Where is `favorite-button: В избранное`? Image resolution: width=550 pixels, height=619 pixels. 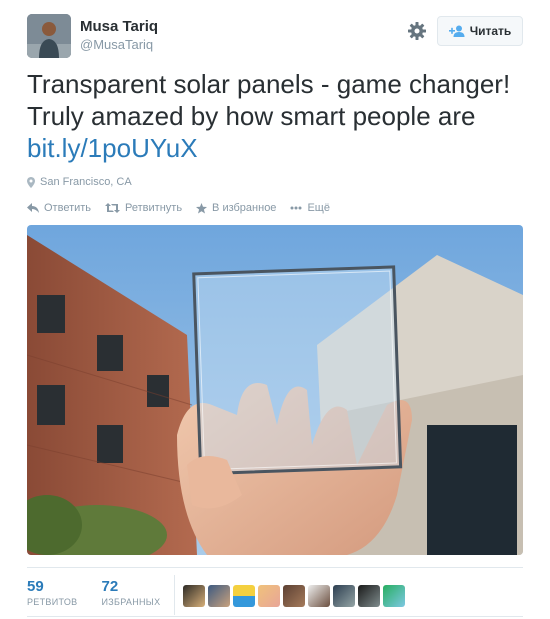
favorite-button: В избранное is located at coordinates (236, 208).